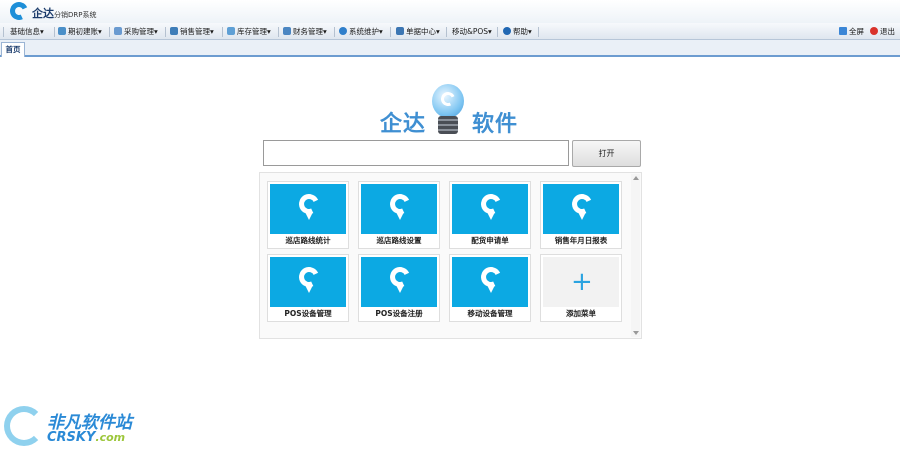  Describe the element at coordinates (71, 437) in the screenshot. I see `watermark-en-main: CRSKY` at that location.